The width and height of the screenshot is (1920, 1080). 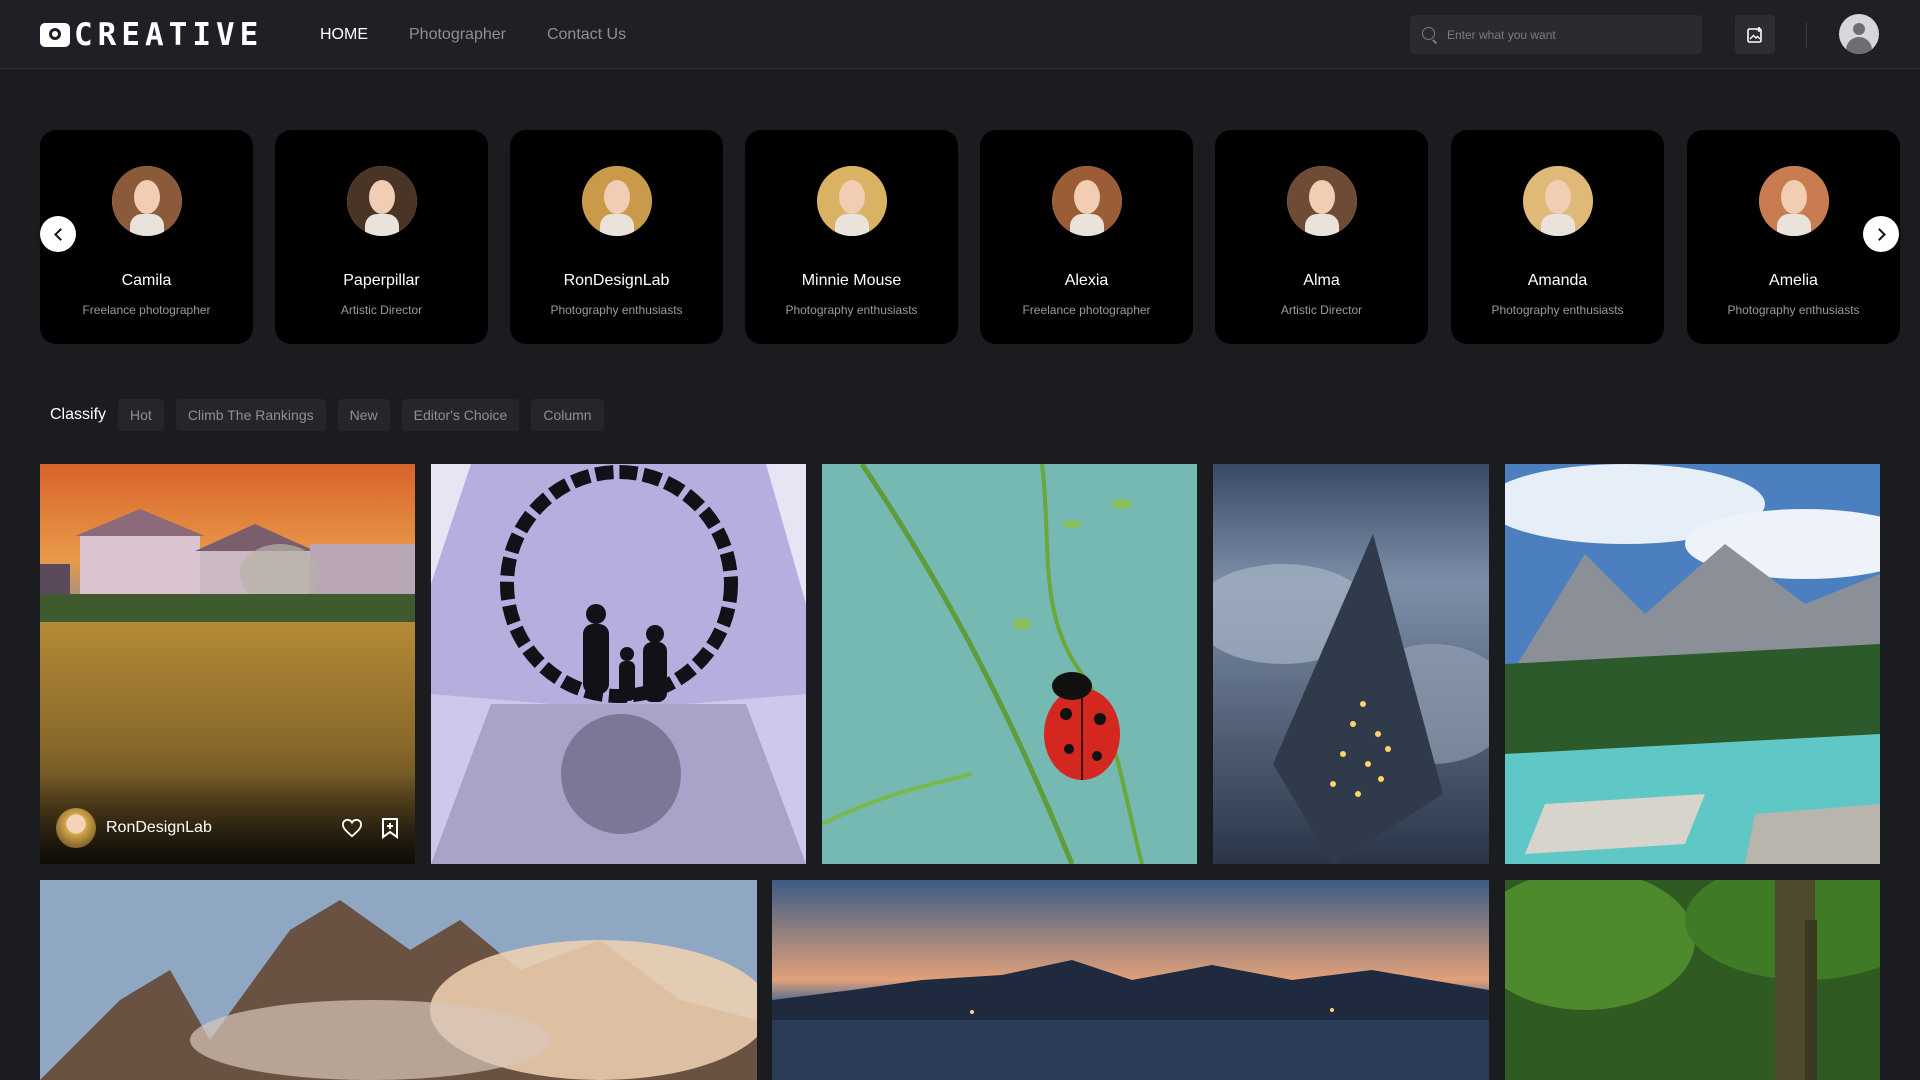 What do you see at coordinates (370, 828) in the screenshot?
I see `photo-actions` at bounding box center [370, 828].